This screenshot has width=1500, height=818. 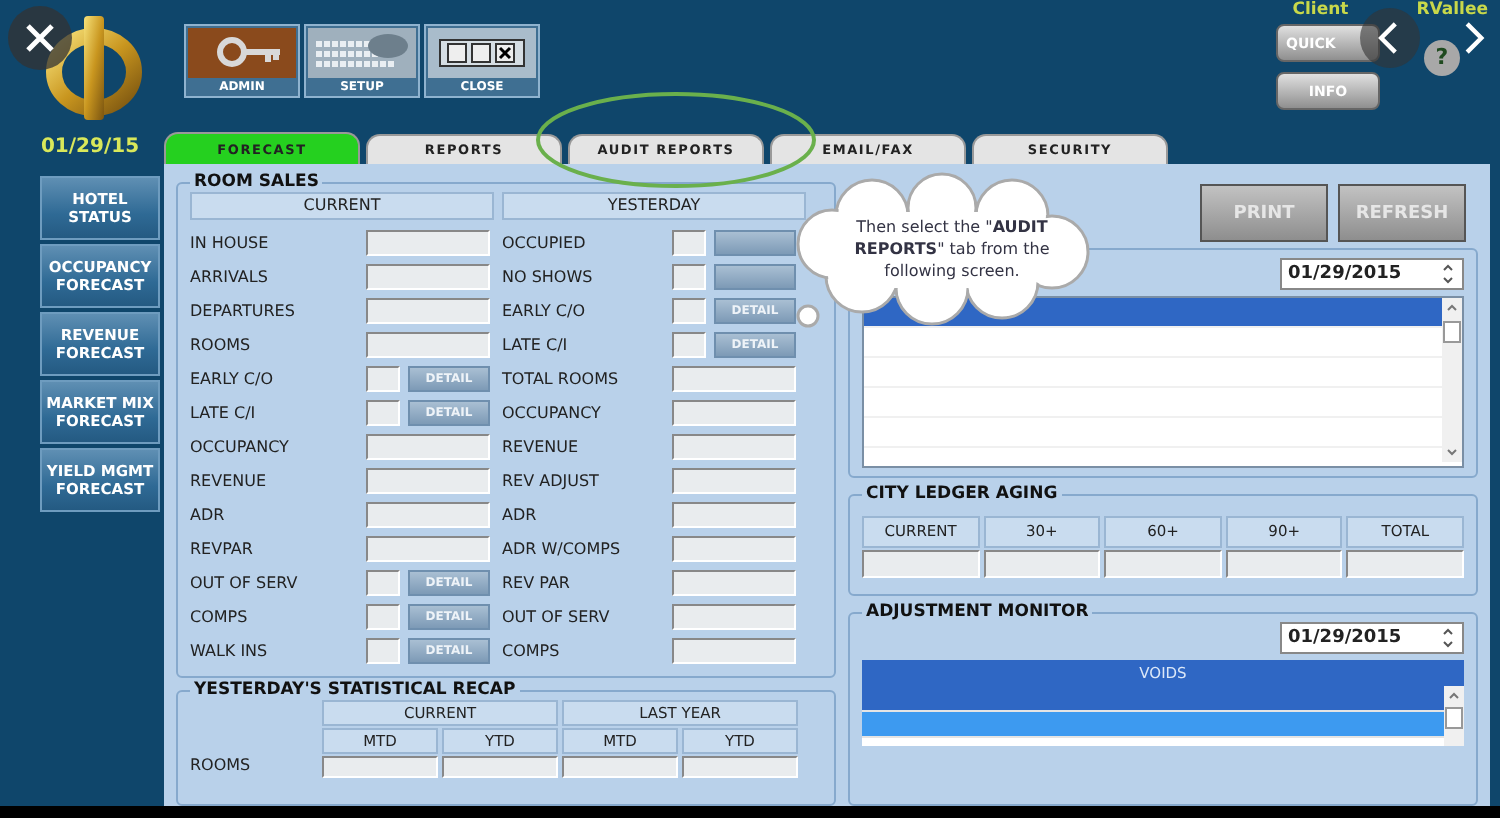 I want to click on user-name: RVallee, so click(x=1452, y=10).